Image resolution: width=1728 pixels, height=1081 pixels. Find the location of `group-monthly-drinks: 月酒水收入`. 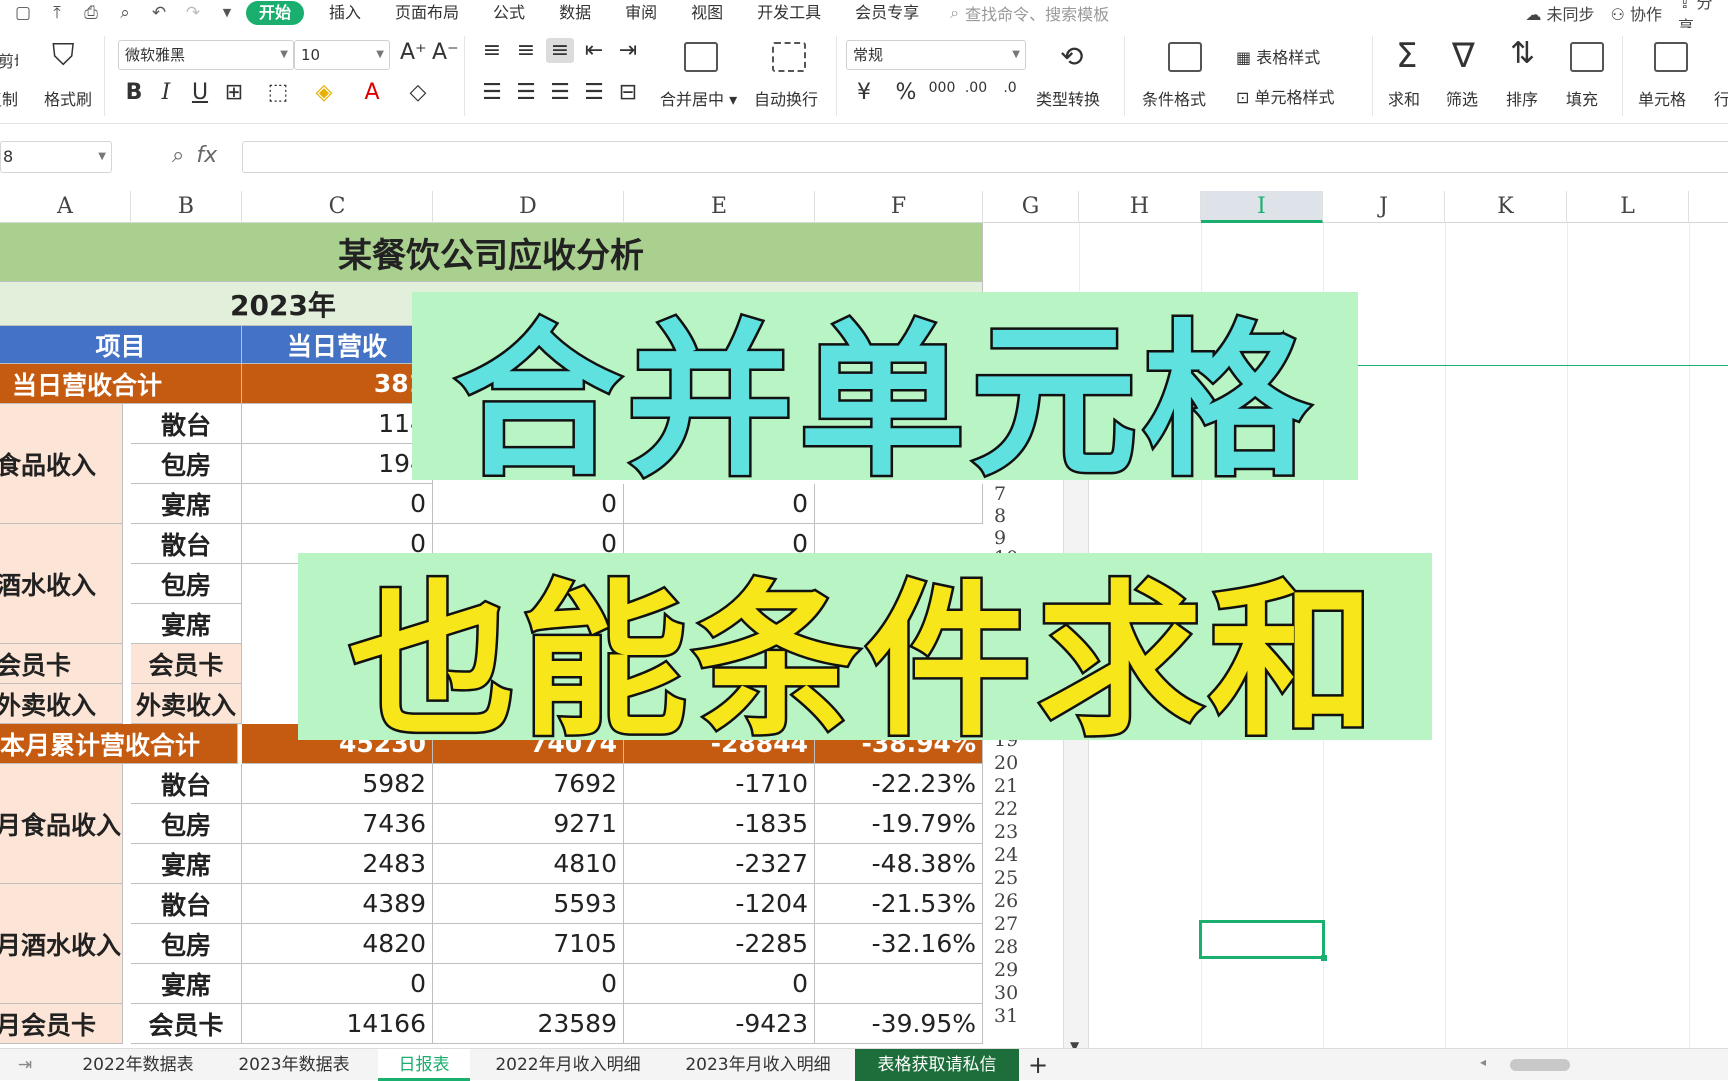

group-monthly-drinks: 月酒水收入 is located at coordinates (61, 944).